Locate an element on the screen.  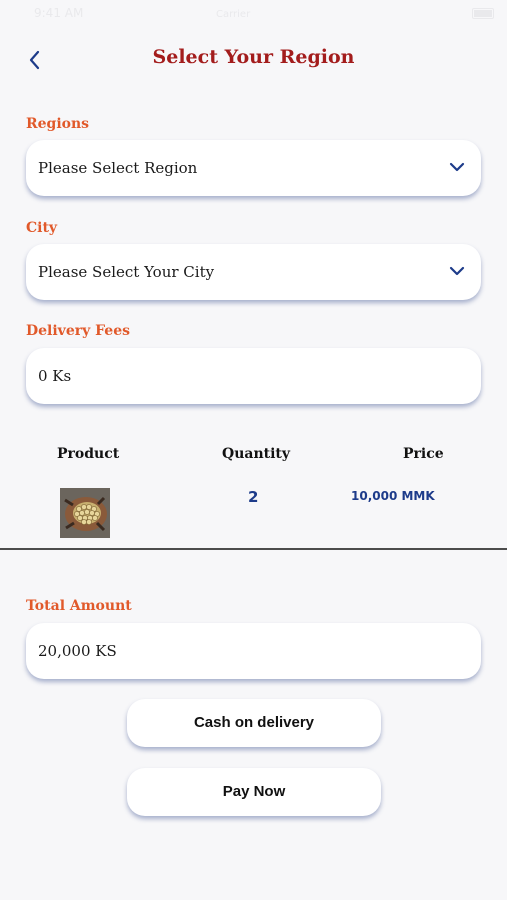
product-quantity: 2 is located at coordinates (253, 497).